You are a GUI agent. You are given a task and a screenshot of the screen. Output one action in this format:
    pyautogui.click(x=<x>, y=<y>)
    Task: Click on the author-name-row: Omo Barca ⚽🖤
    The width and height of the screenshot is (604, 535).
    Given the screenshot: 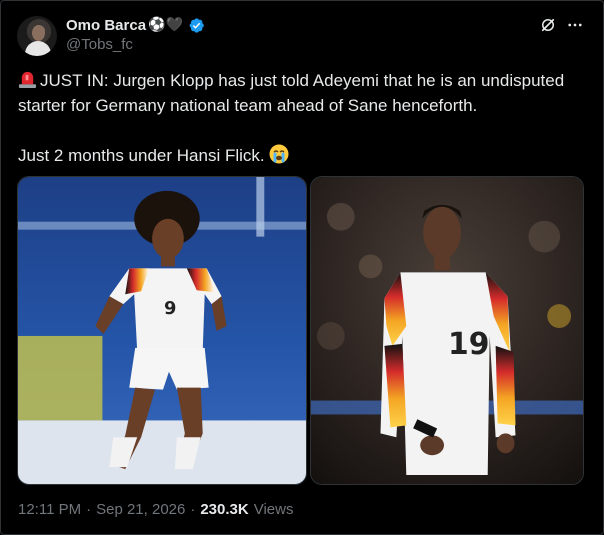 What is the action you would take?
    pyautogui.click(x=135, y=25)
    